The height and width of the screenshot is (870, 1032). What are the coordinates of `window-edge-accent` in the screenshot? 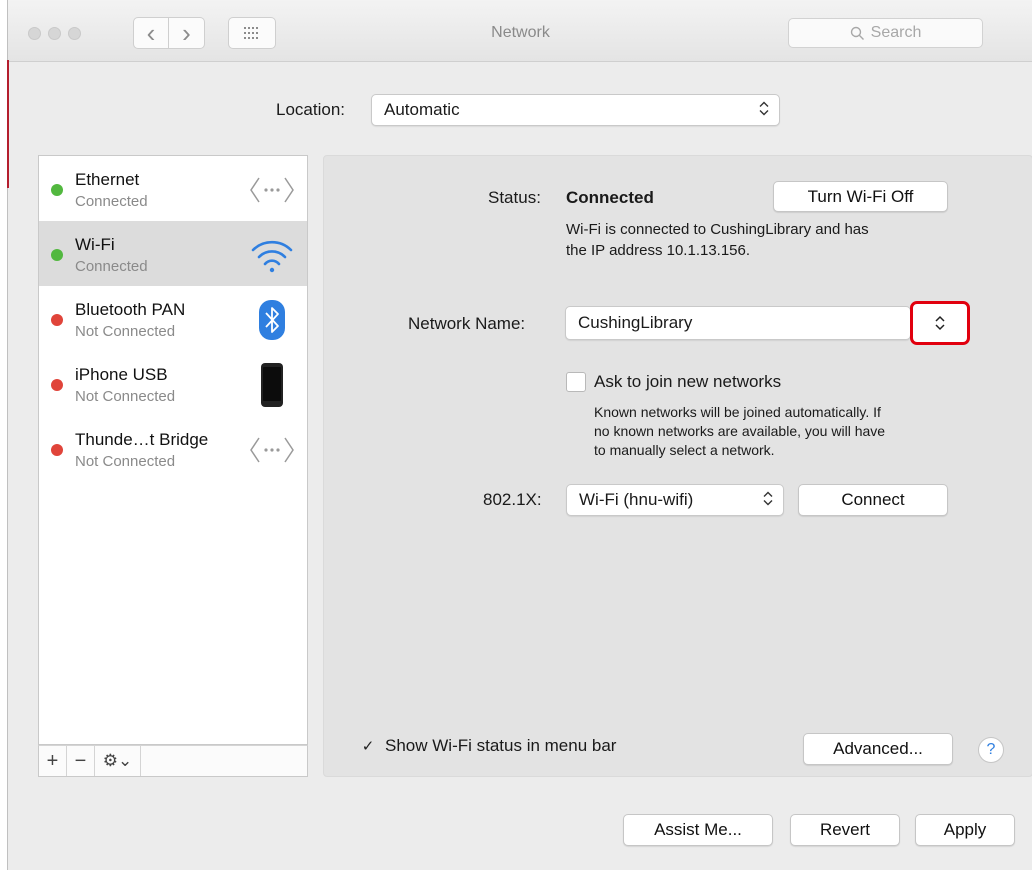 It's located at (8, 124).